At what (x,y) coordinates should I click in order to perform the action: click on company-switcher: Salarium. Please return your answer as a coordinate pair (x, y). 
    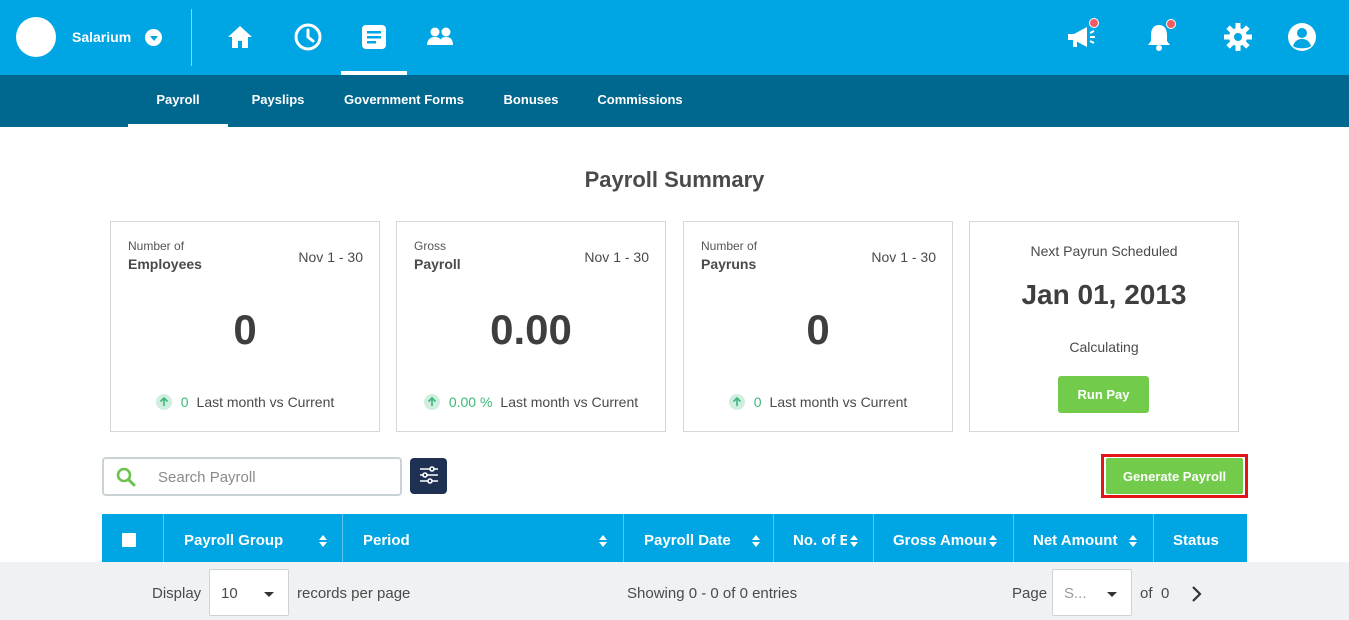
    Looking at the image, I should click on (89, 37).